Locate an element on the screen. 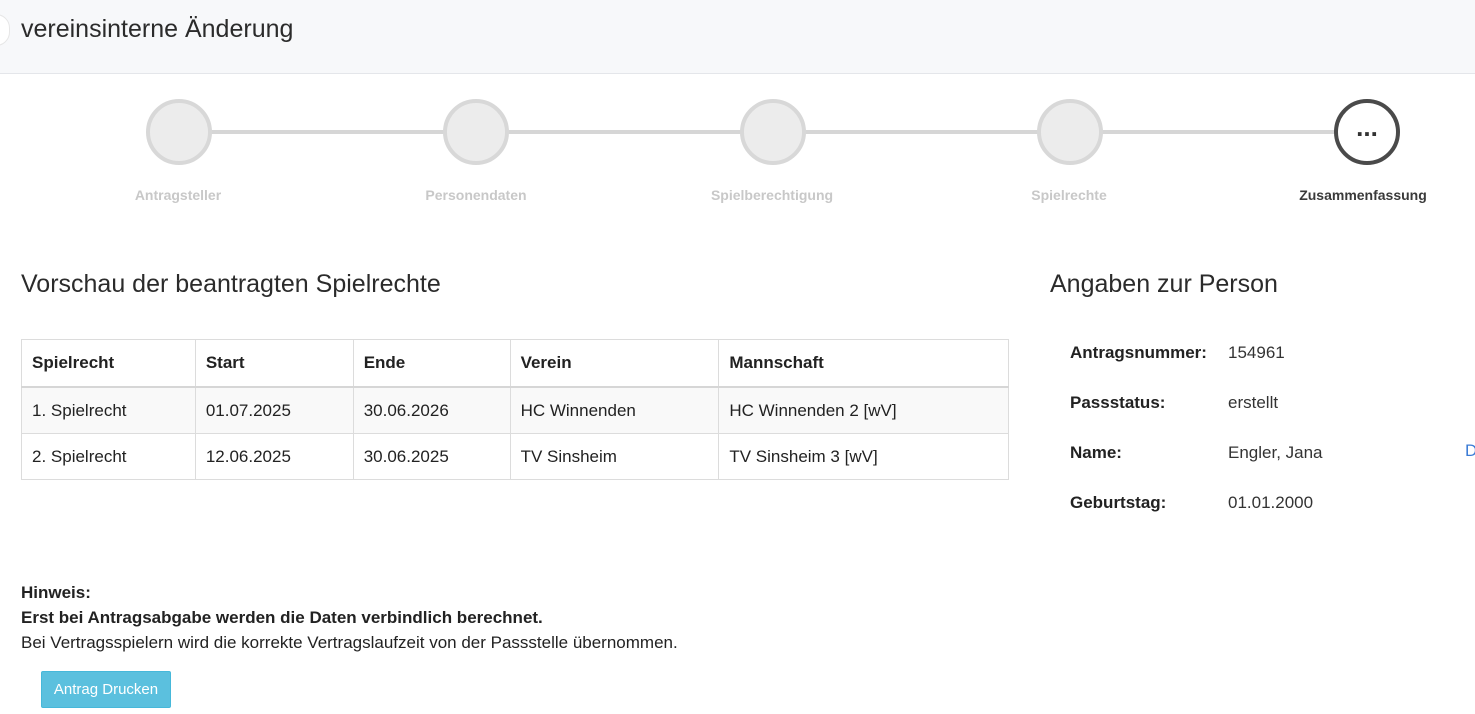 The image size is (1475, 714). field-value-geburtstag: 01.01.2000 is located at coordinates (1271, 502).